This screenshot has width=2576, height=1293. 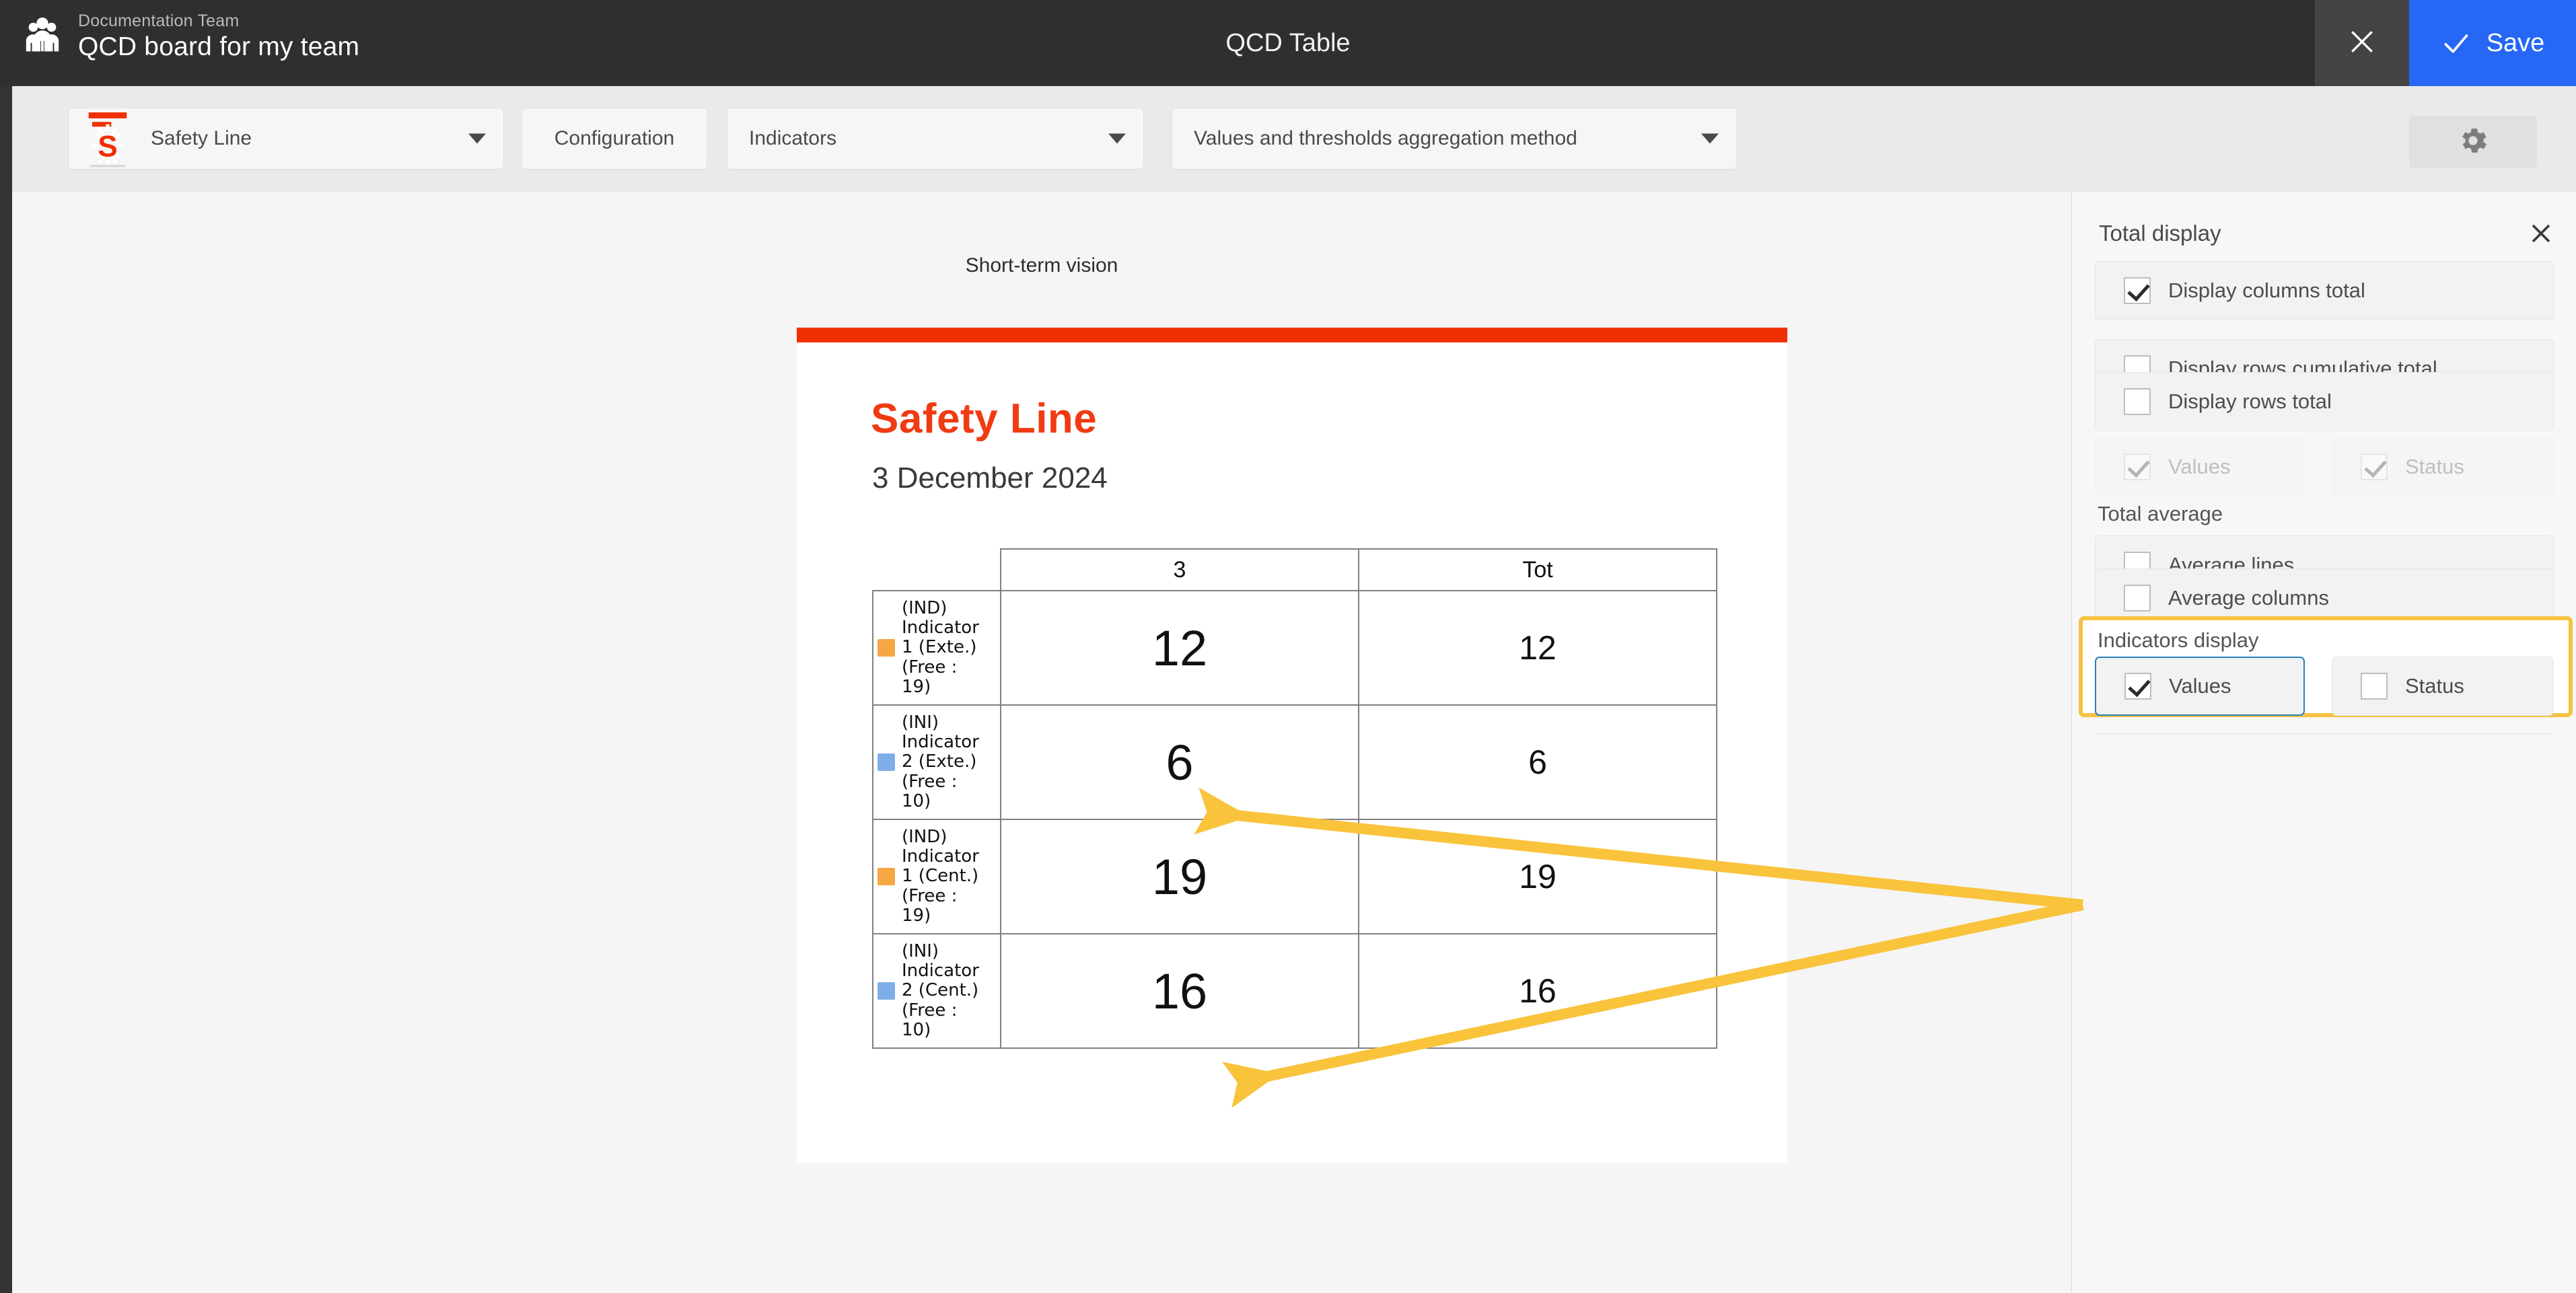 I want to click on row-label-cell: (INI) Indicator 2 (Cent.) (Free :10), so click(x=936, y=991).